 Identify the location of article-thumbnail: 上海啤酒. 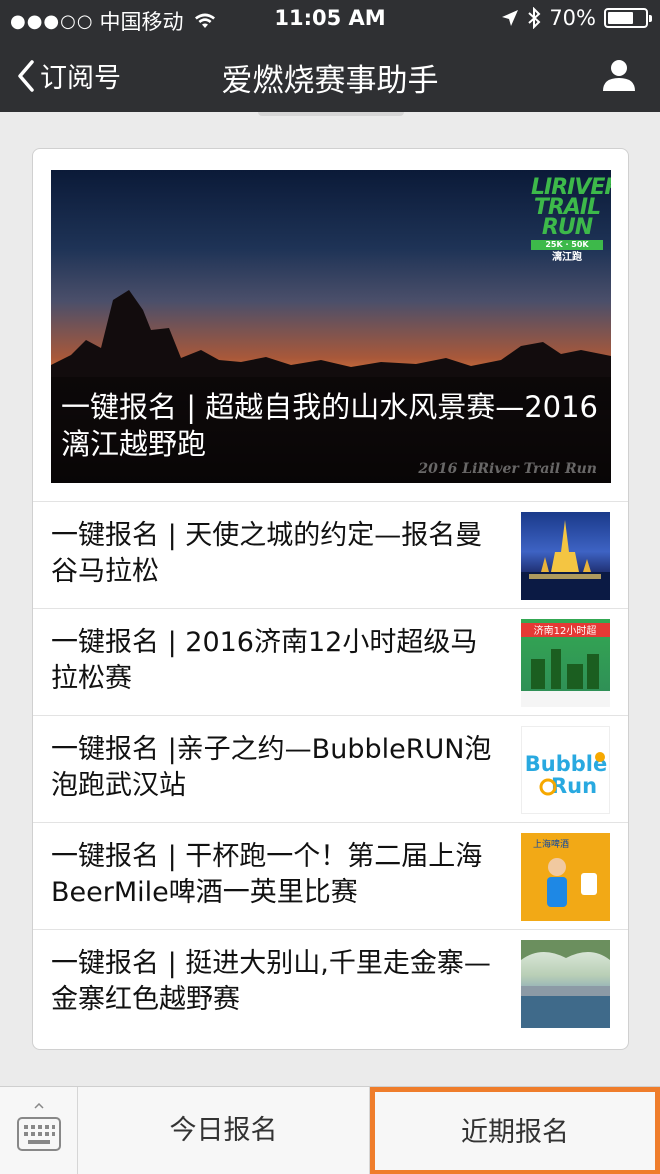
(565, 877).